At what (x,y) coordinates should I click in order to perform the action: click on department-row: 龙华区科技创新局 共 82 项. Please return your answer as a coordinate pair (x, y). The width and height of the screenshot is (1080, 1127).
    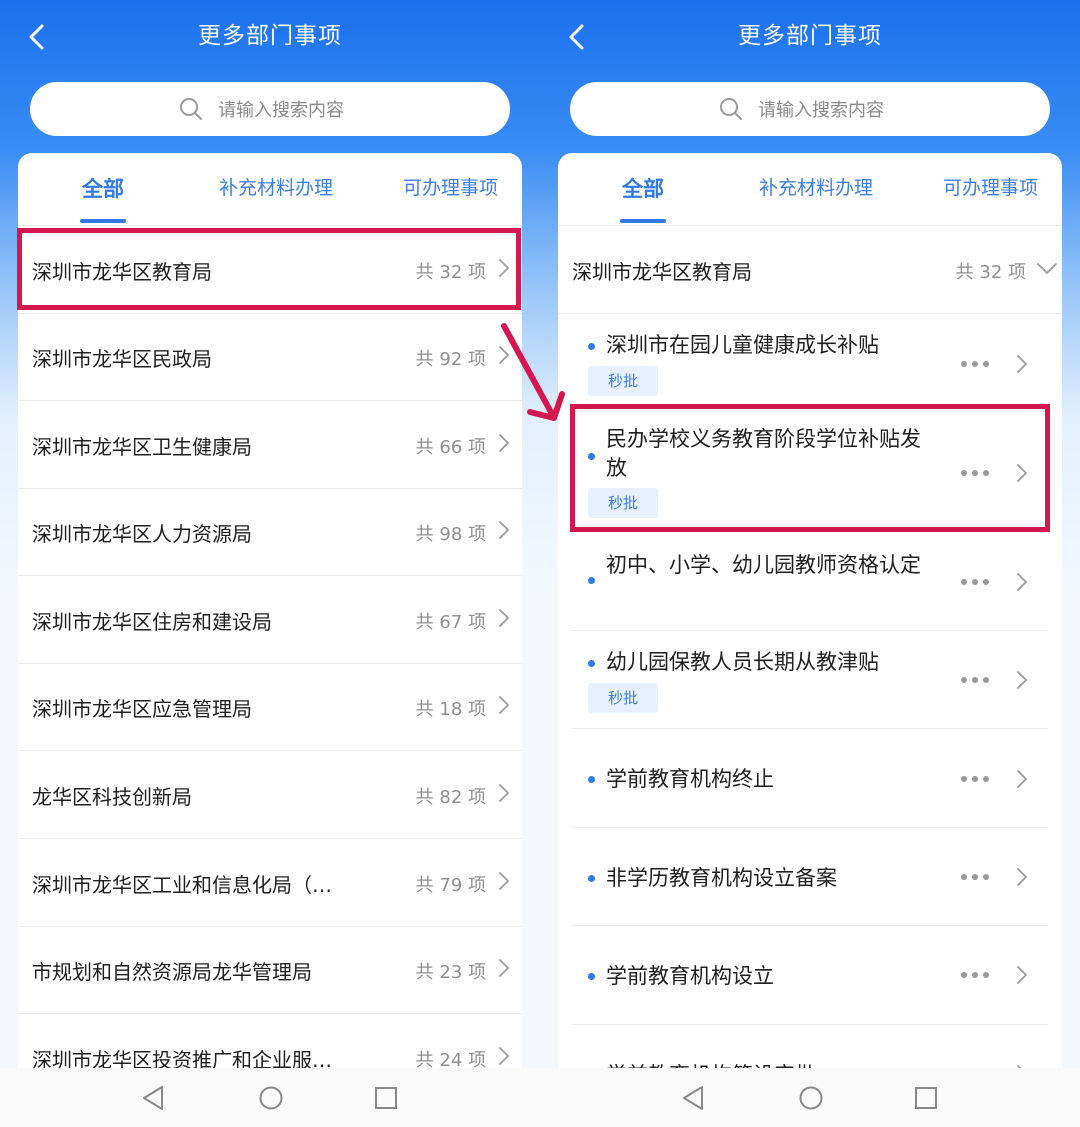
    Looking at the image, I should click on (270, 795).